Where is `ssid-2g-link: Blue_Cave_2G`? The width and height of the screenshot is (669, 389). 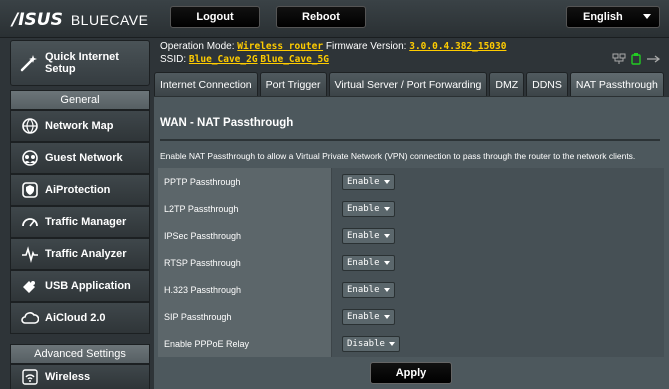
ssid-2g-link: Blue_Cave_2G is located at coordinates (223, 59).